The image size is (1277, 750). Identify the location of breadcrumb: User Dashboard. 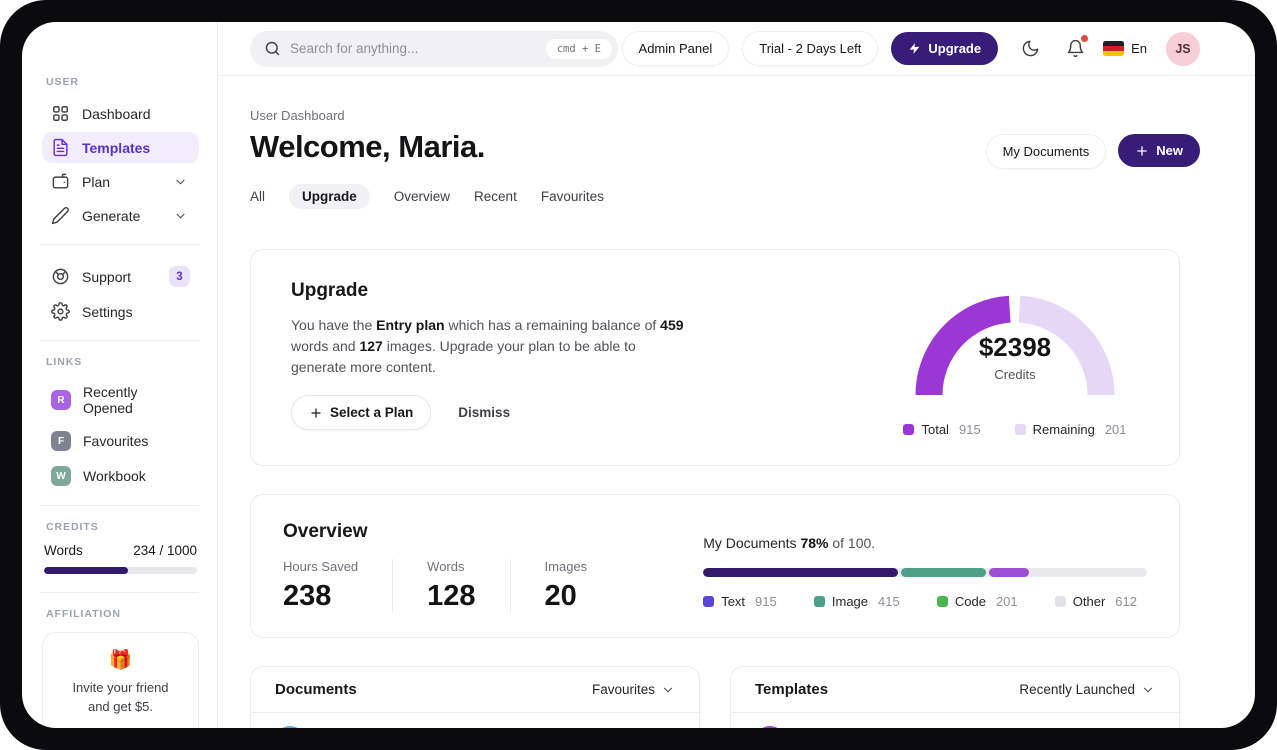
(297, 115).